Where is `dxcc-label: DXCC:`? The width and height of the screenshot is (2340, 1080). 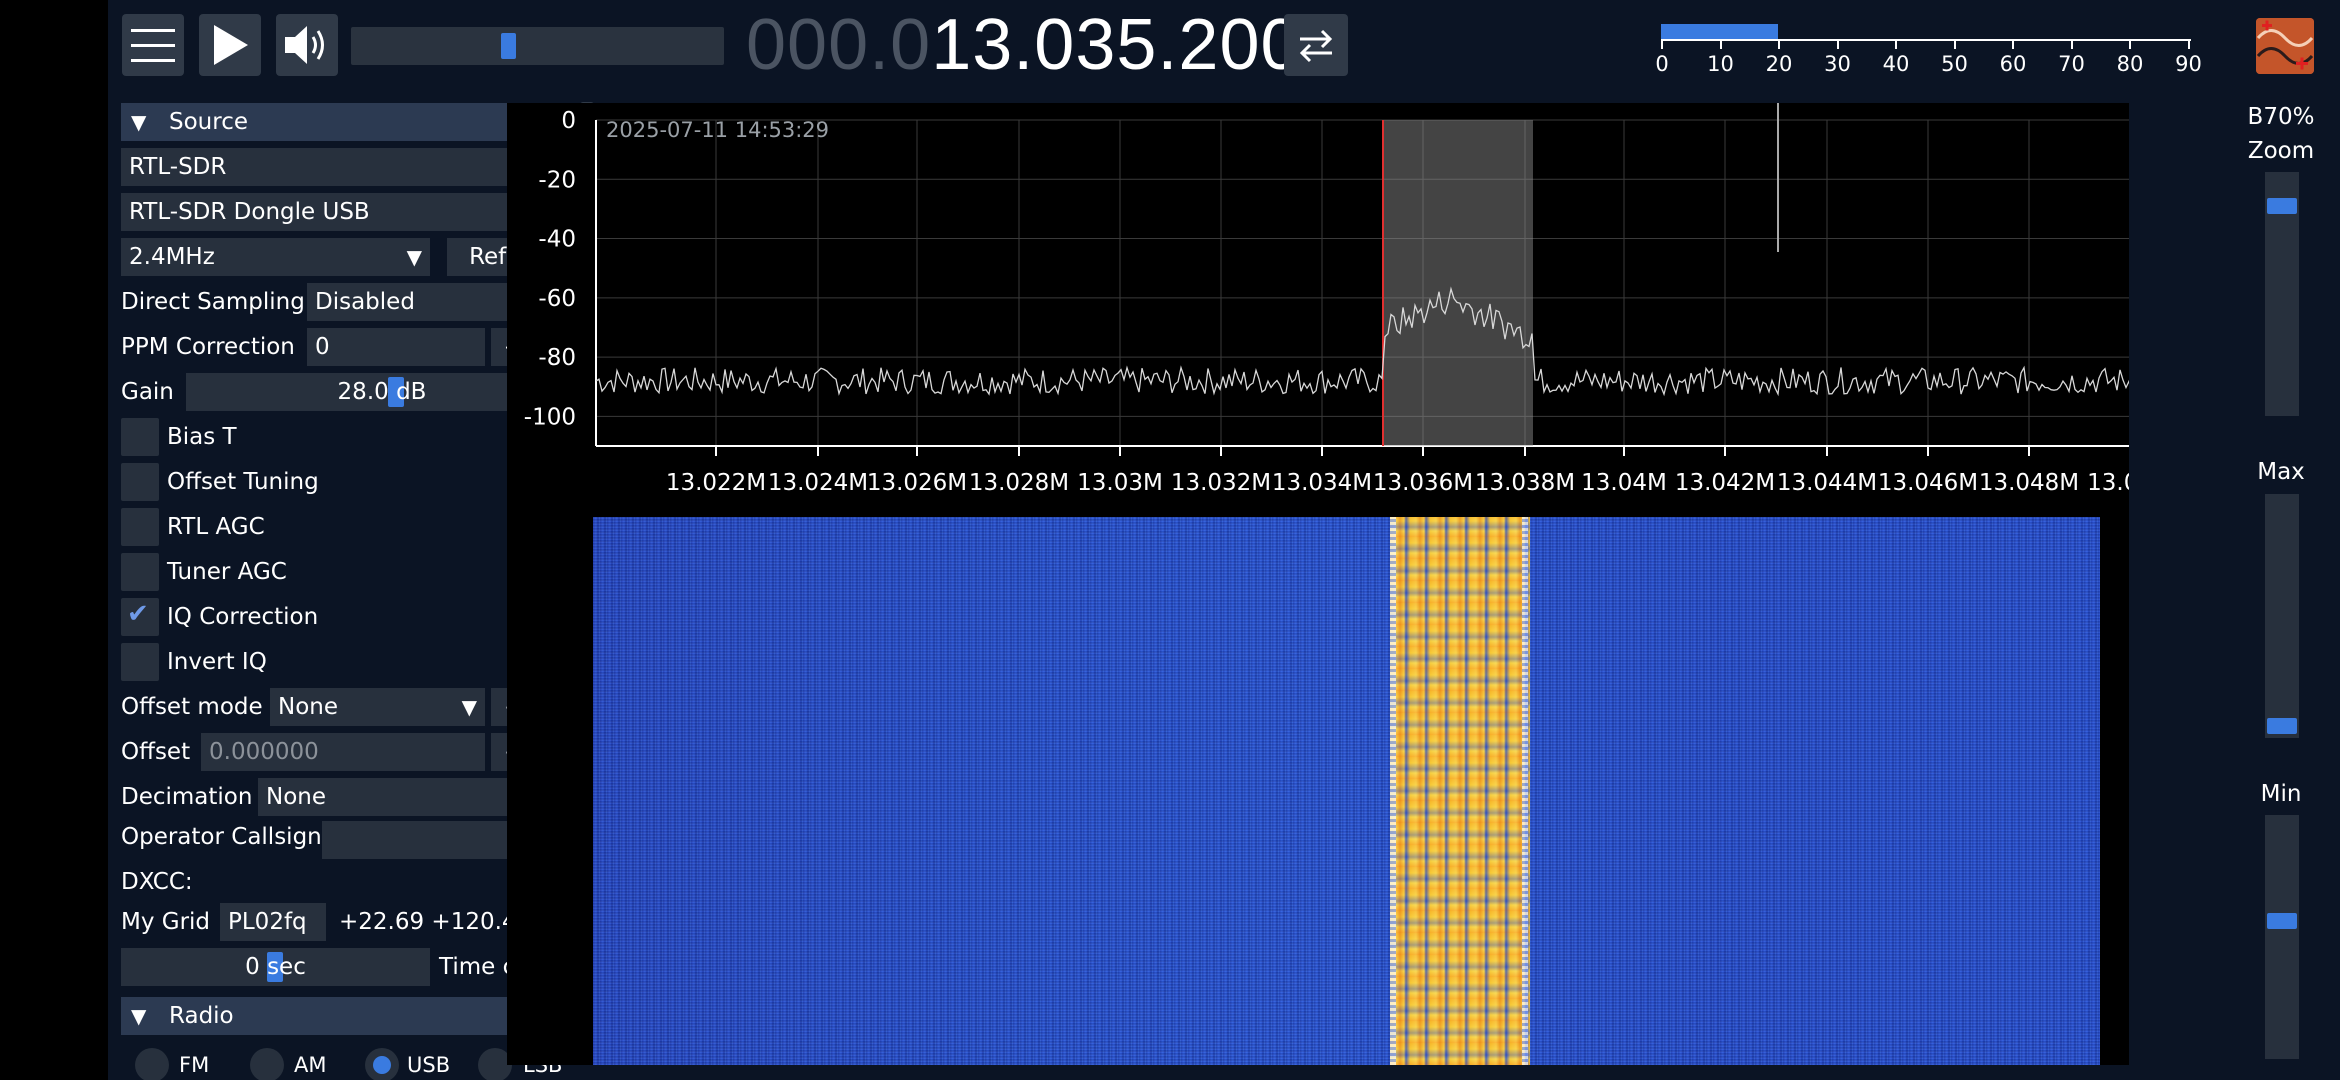 dxcc-label: DXCC: is located at coordinates (157, 882).